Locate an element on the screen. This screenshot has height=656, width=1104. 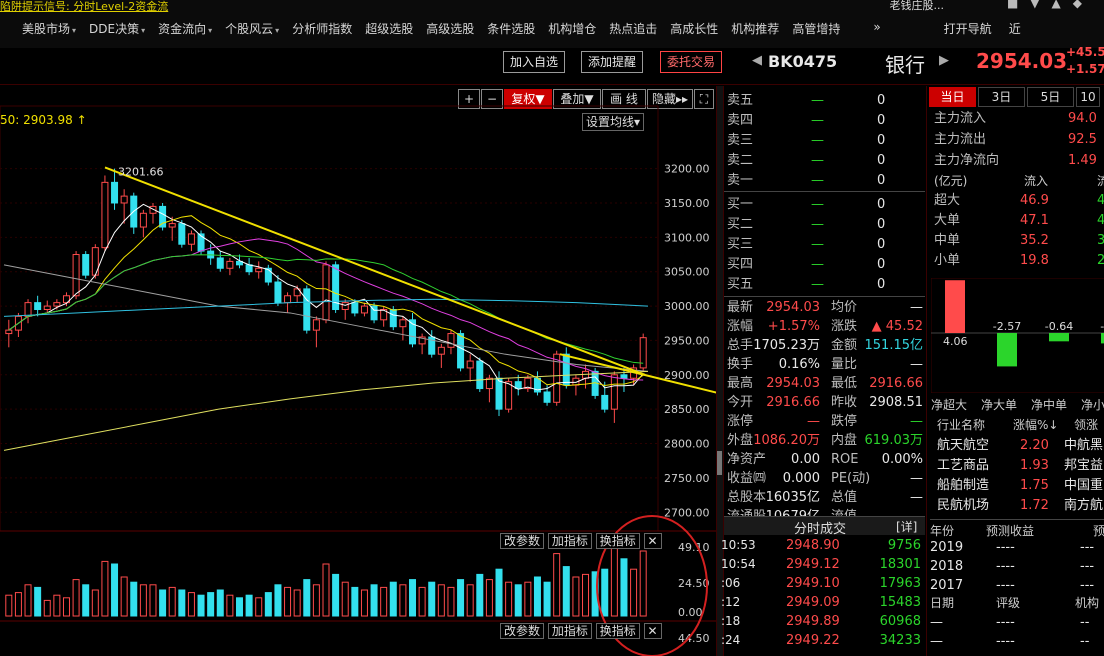
menu-item-10: 高成长性 is located at coordinates (698, 30).